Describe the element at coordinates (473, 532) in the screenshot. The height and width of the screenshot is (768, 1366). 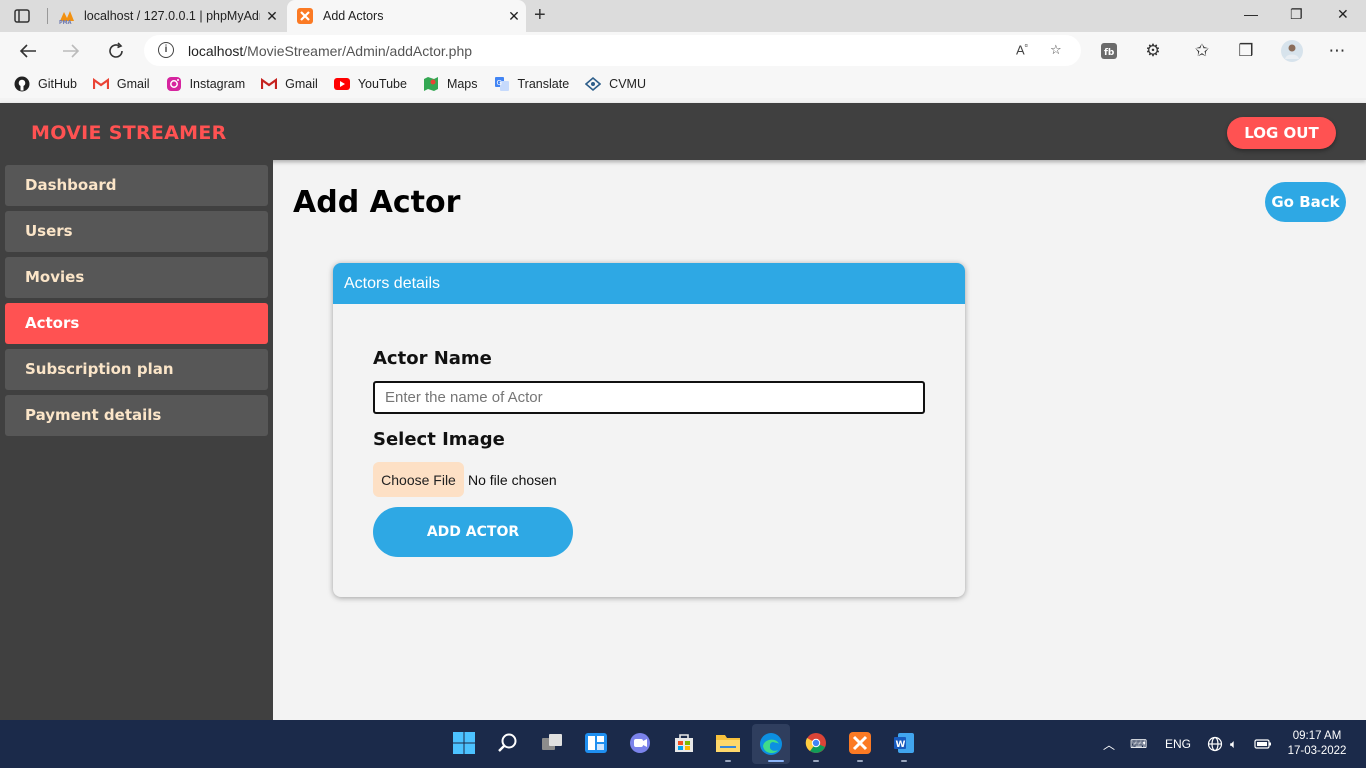
I see `add-actor-button: ADD ACTOR` at that location.